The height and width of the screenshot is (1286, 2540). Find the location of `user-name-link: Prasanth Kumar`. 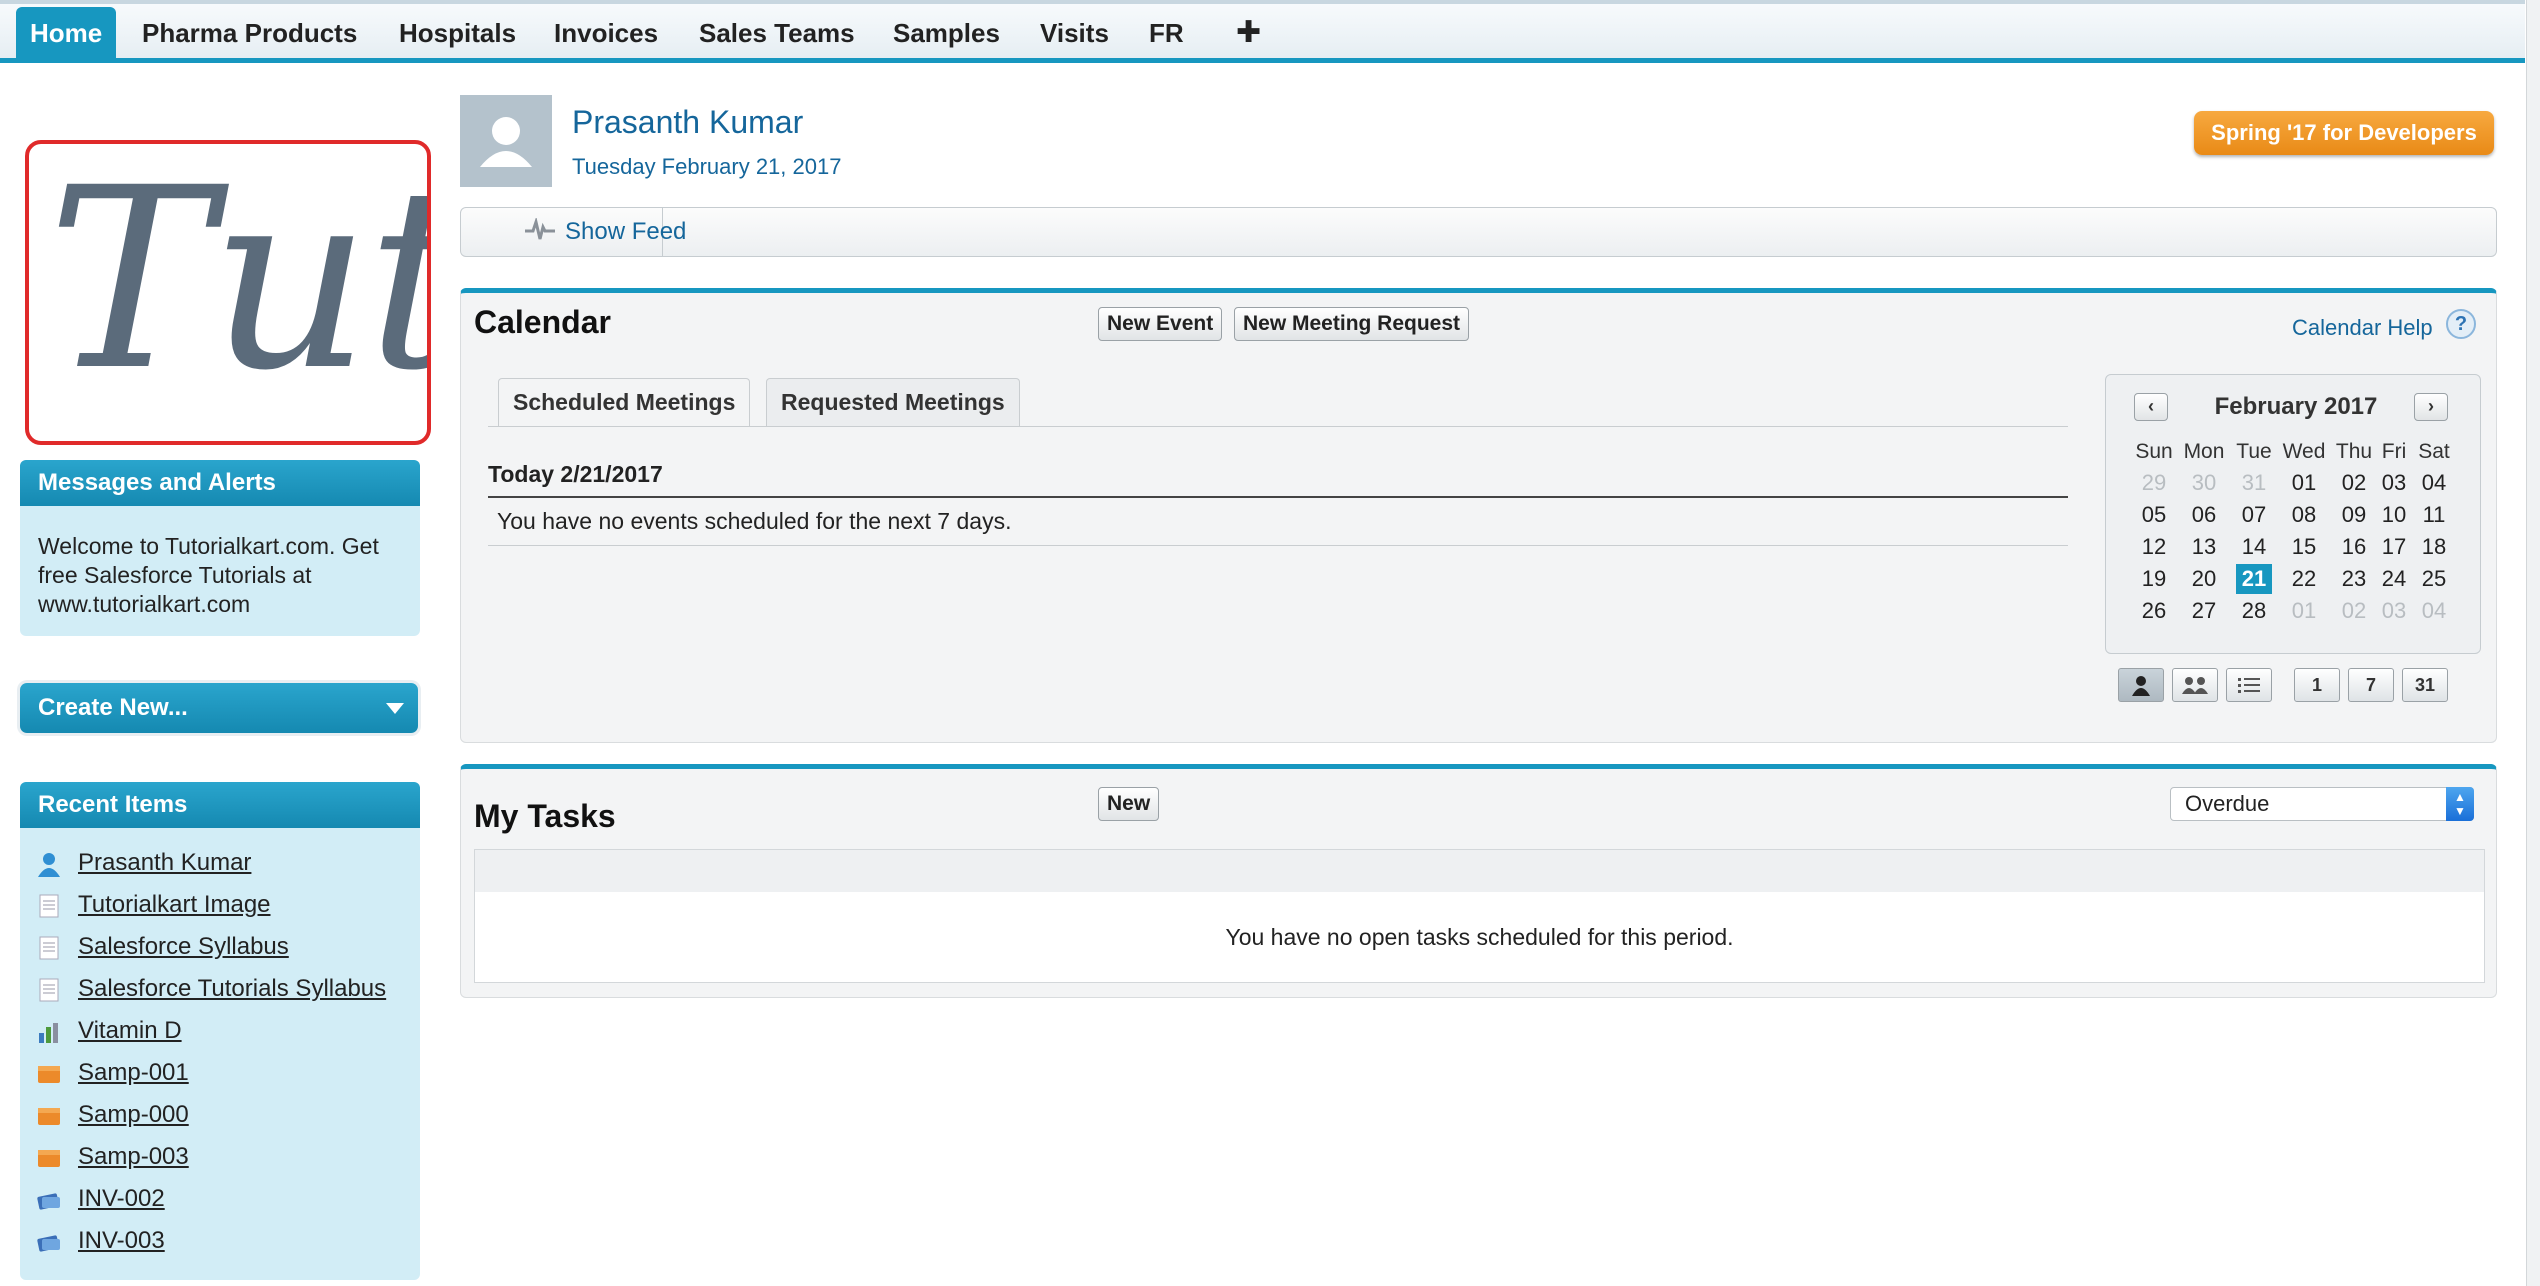

user-name-link: Prasanth Kumar is located at coordinates (687, 122).